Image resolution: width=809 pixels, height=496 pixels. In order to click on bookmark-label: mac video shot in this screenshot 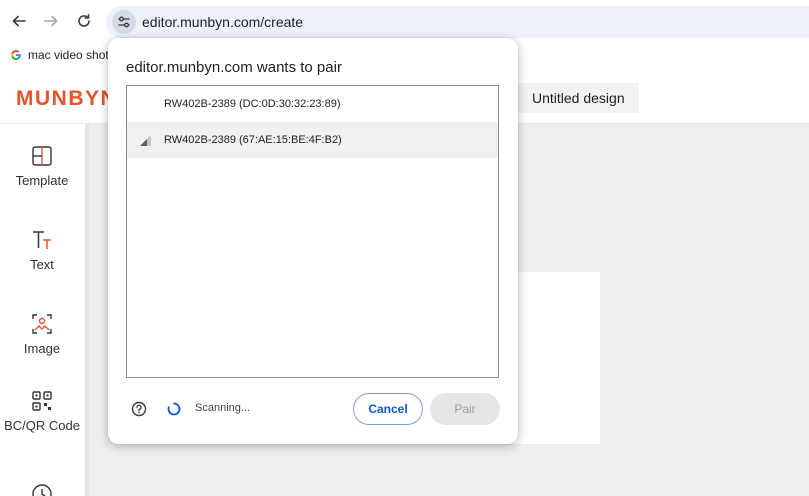, I will do `click(68, 55)`.